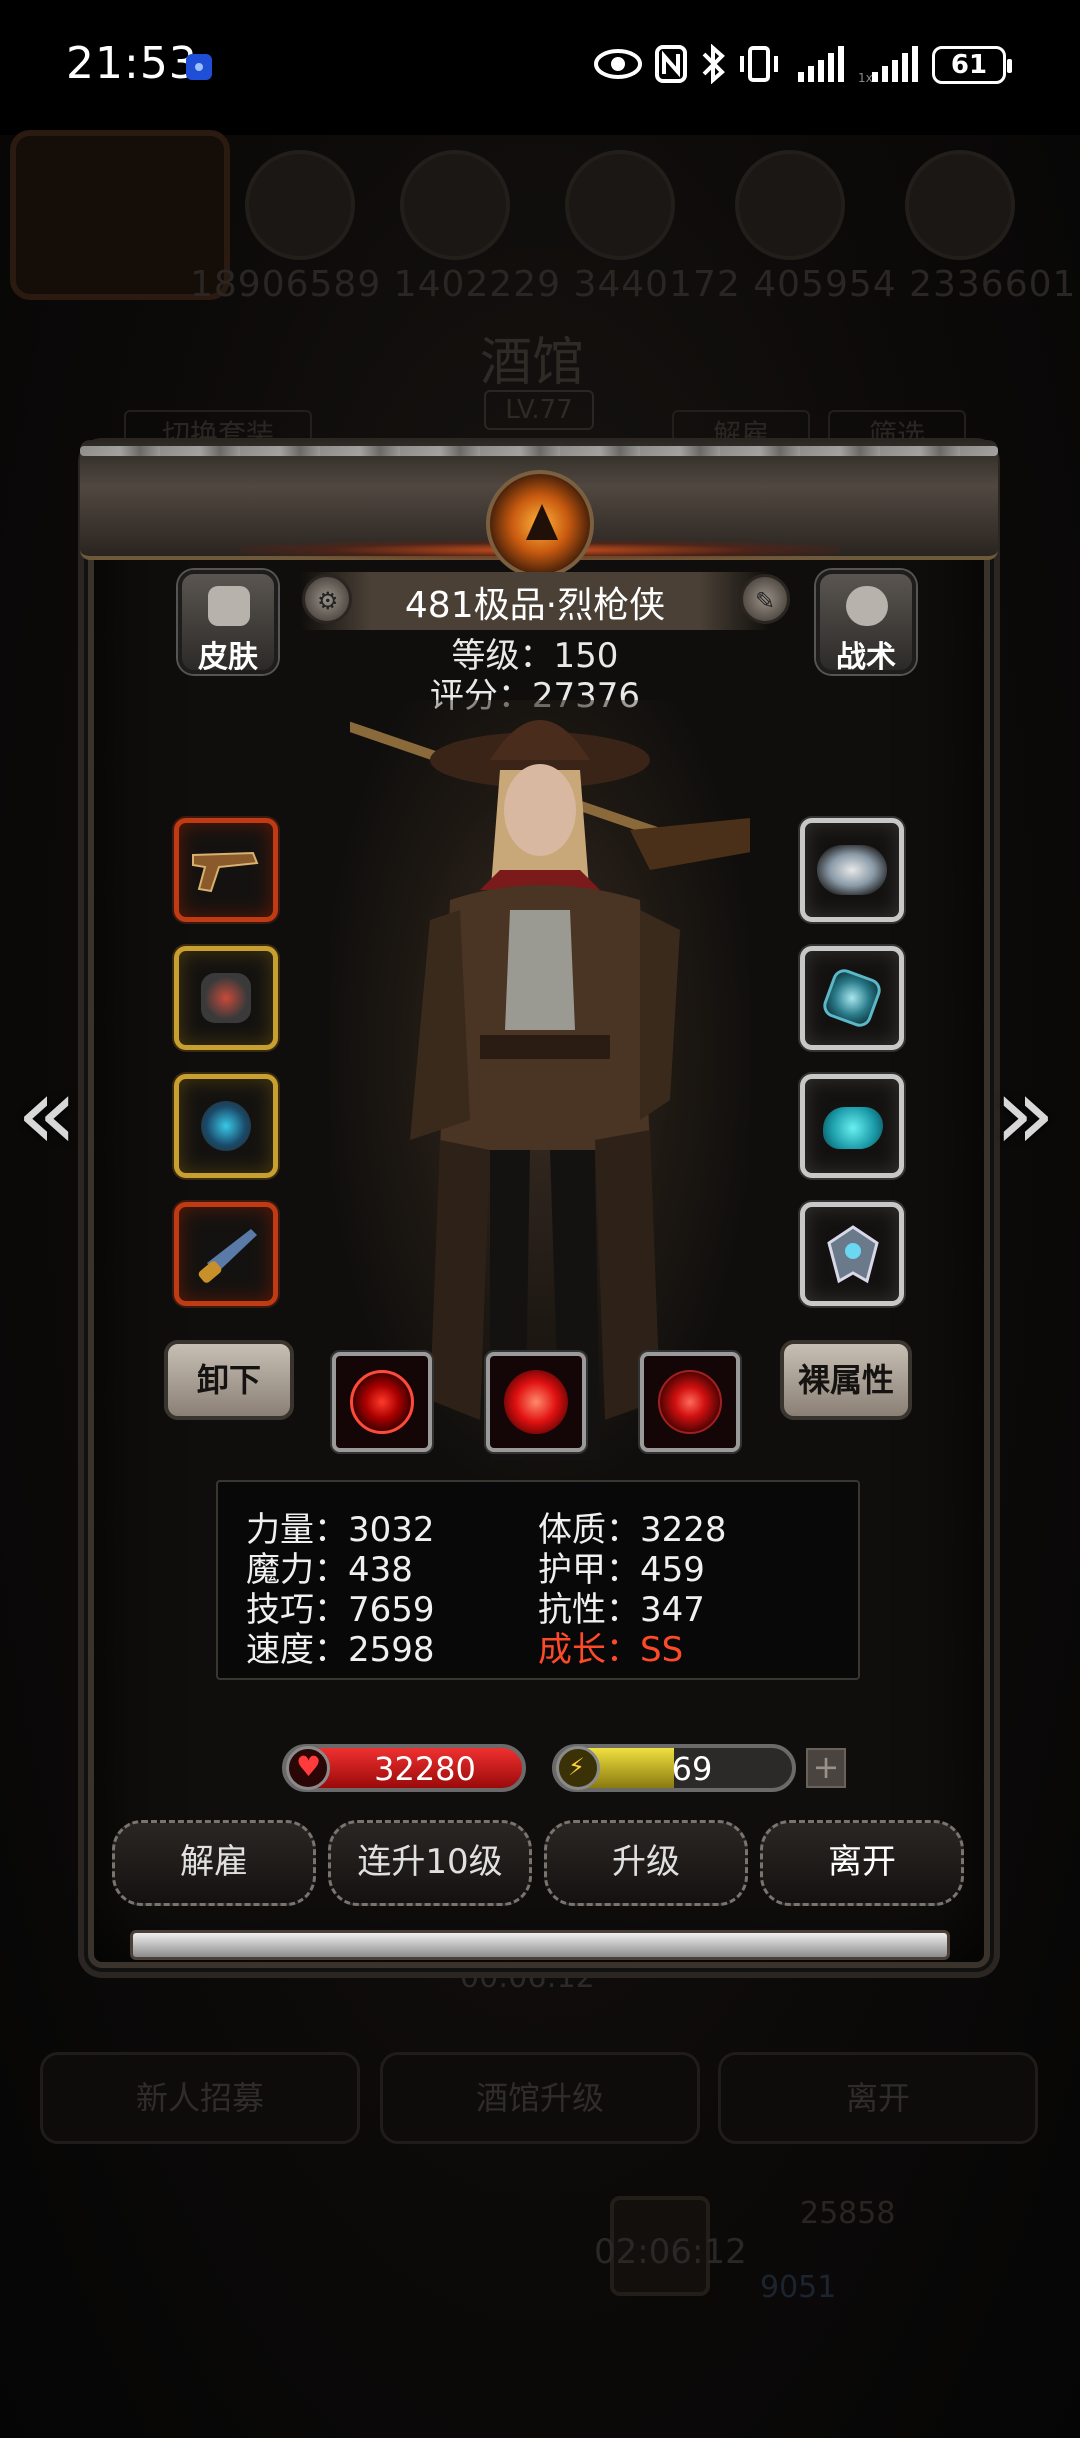  What do you see at coordinates (878, 2098) in the screenshot?
I see `bg-leave-button: 离开` at bounding box center [878, 2098].